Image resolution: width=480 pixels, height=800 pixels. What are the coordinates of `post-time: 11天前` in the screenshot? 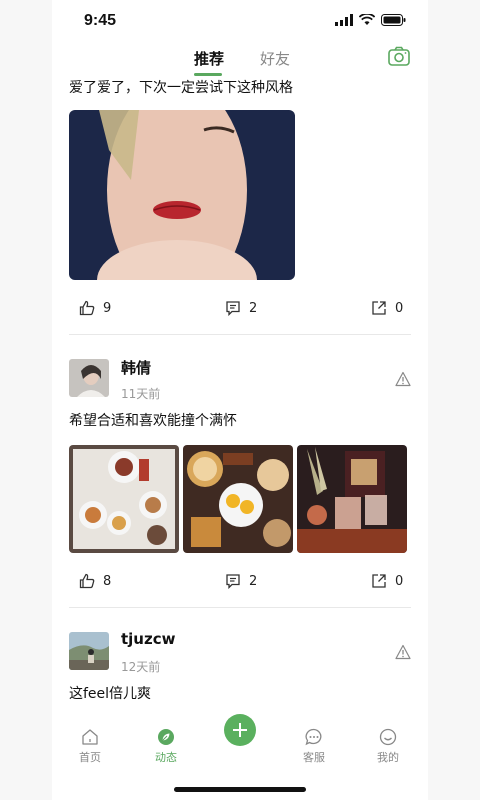 It's located at (141, 394).